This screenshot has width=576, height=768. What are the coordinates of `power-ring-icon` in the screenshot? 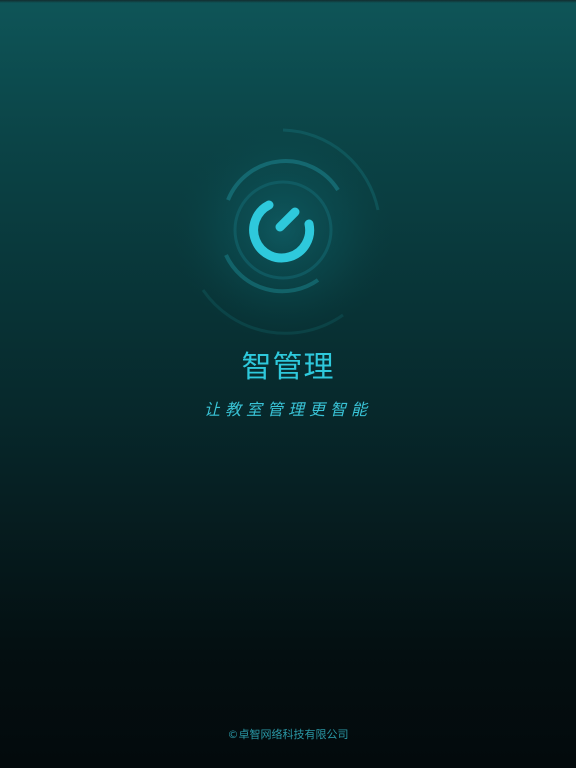 It's located at (283, 230).